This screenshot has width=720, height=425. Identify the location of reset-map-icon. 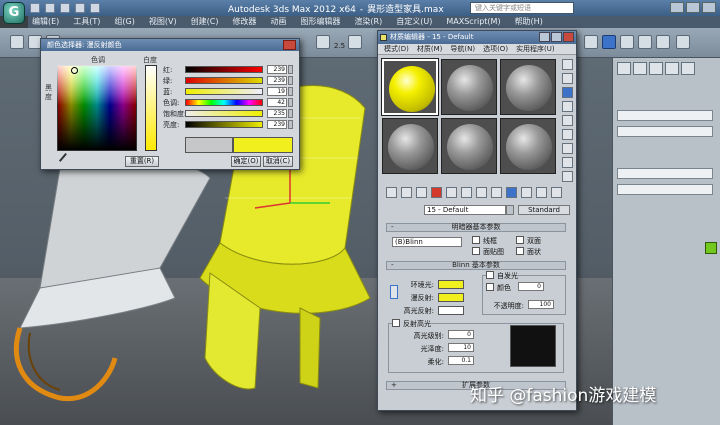
(436, 192).